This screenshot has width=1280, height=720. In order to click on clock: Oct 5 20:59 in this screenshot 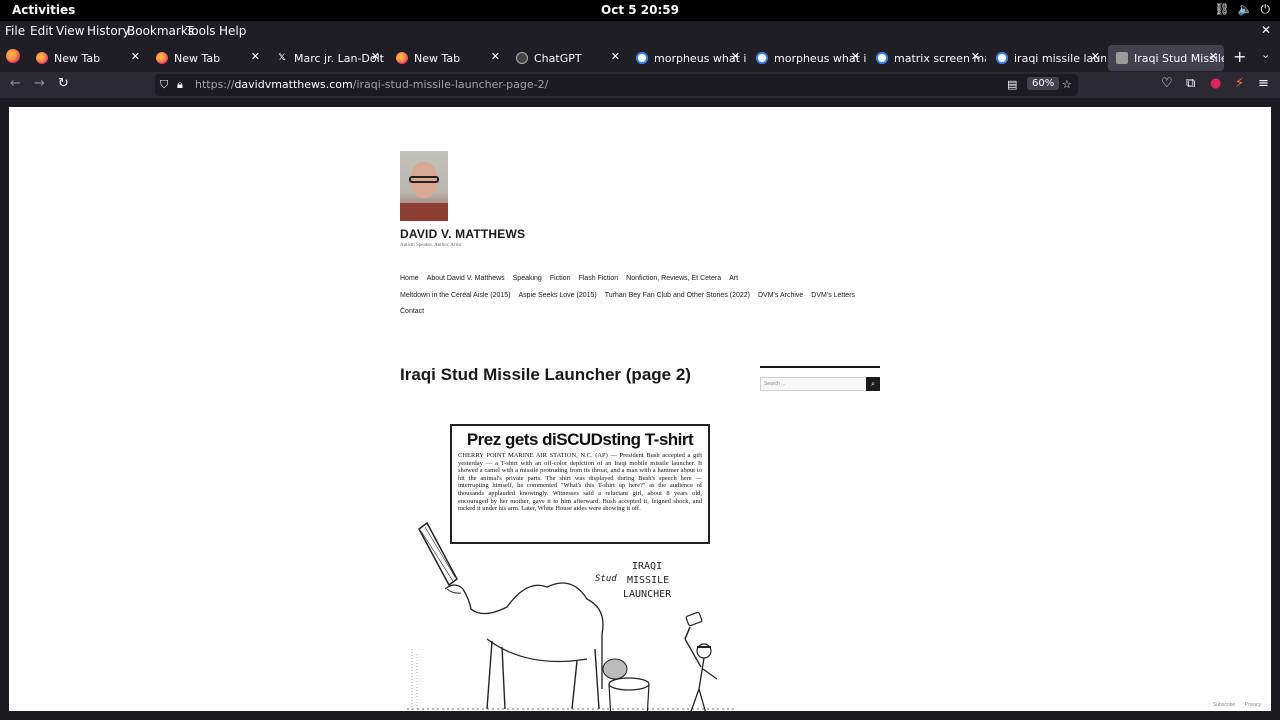, I will do `click(640, 10)`.